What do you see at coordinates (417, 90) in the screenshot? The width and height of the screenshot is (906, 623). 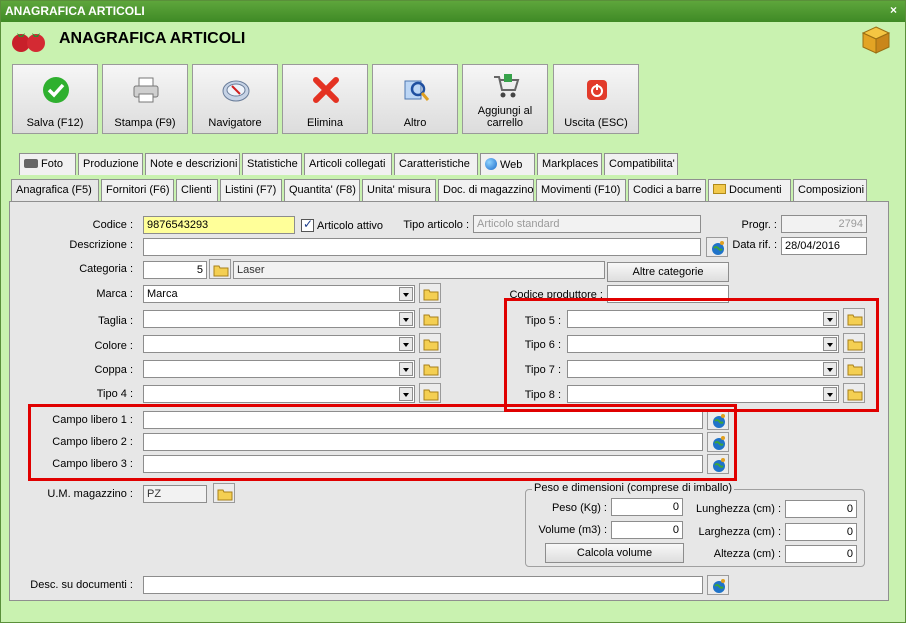 I see `magnifier-icon` at bounding box center [417, 90].